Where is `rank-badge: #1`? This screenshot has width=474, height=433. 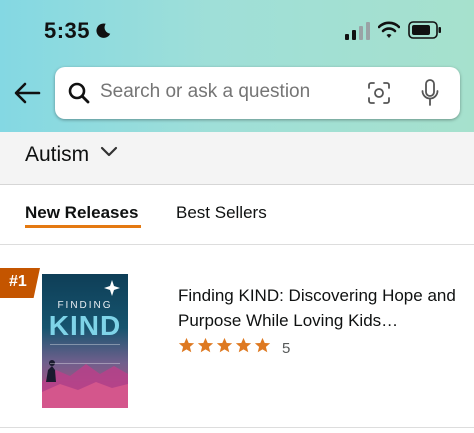
rank-badge: #1 is located at coordinates (20, 283).